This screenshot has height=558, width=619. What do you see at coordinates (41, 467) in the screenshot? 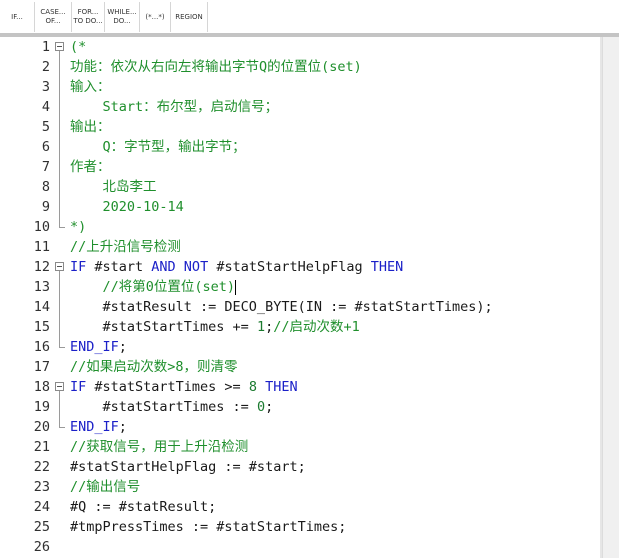
I see `line-number: 22` at bounding box center [41, 467].